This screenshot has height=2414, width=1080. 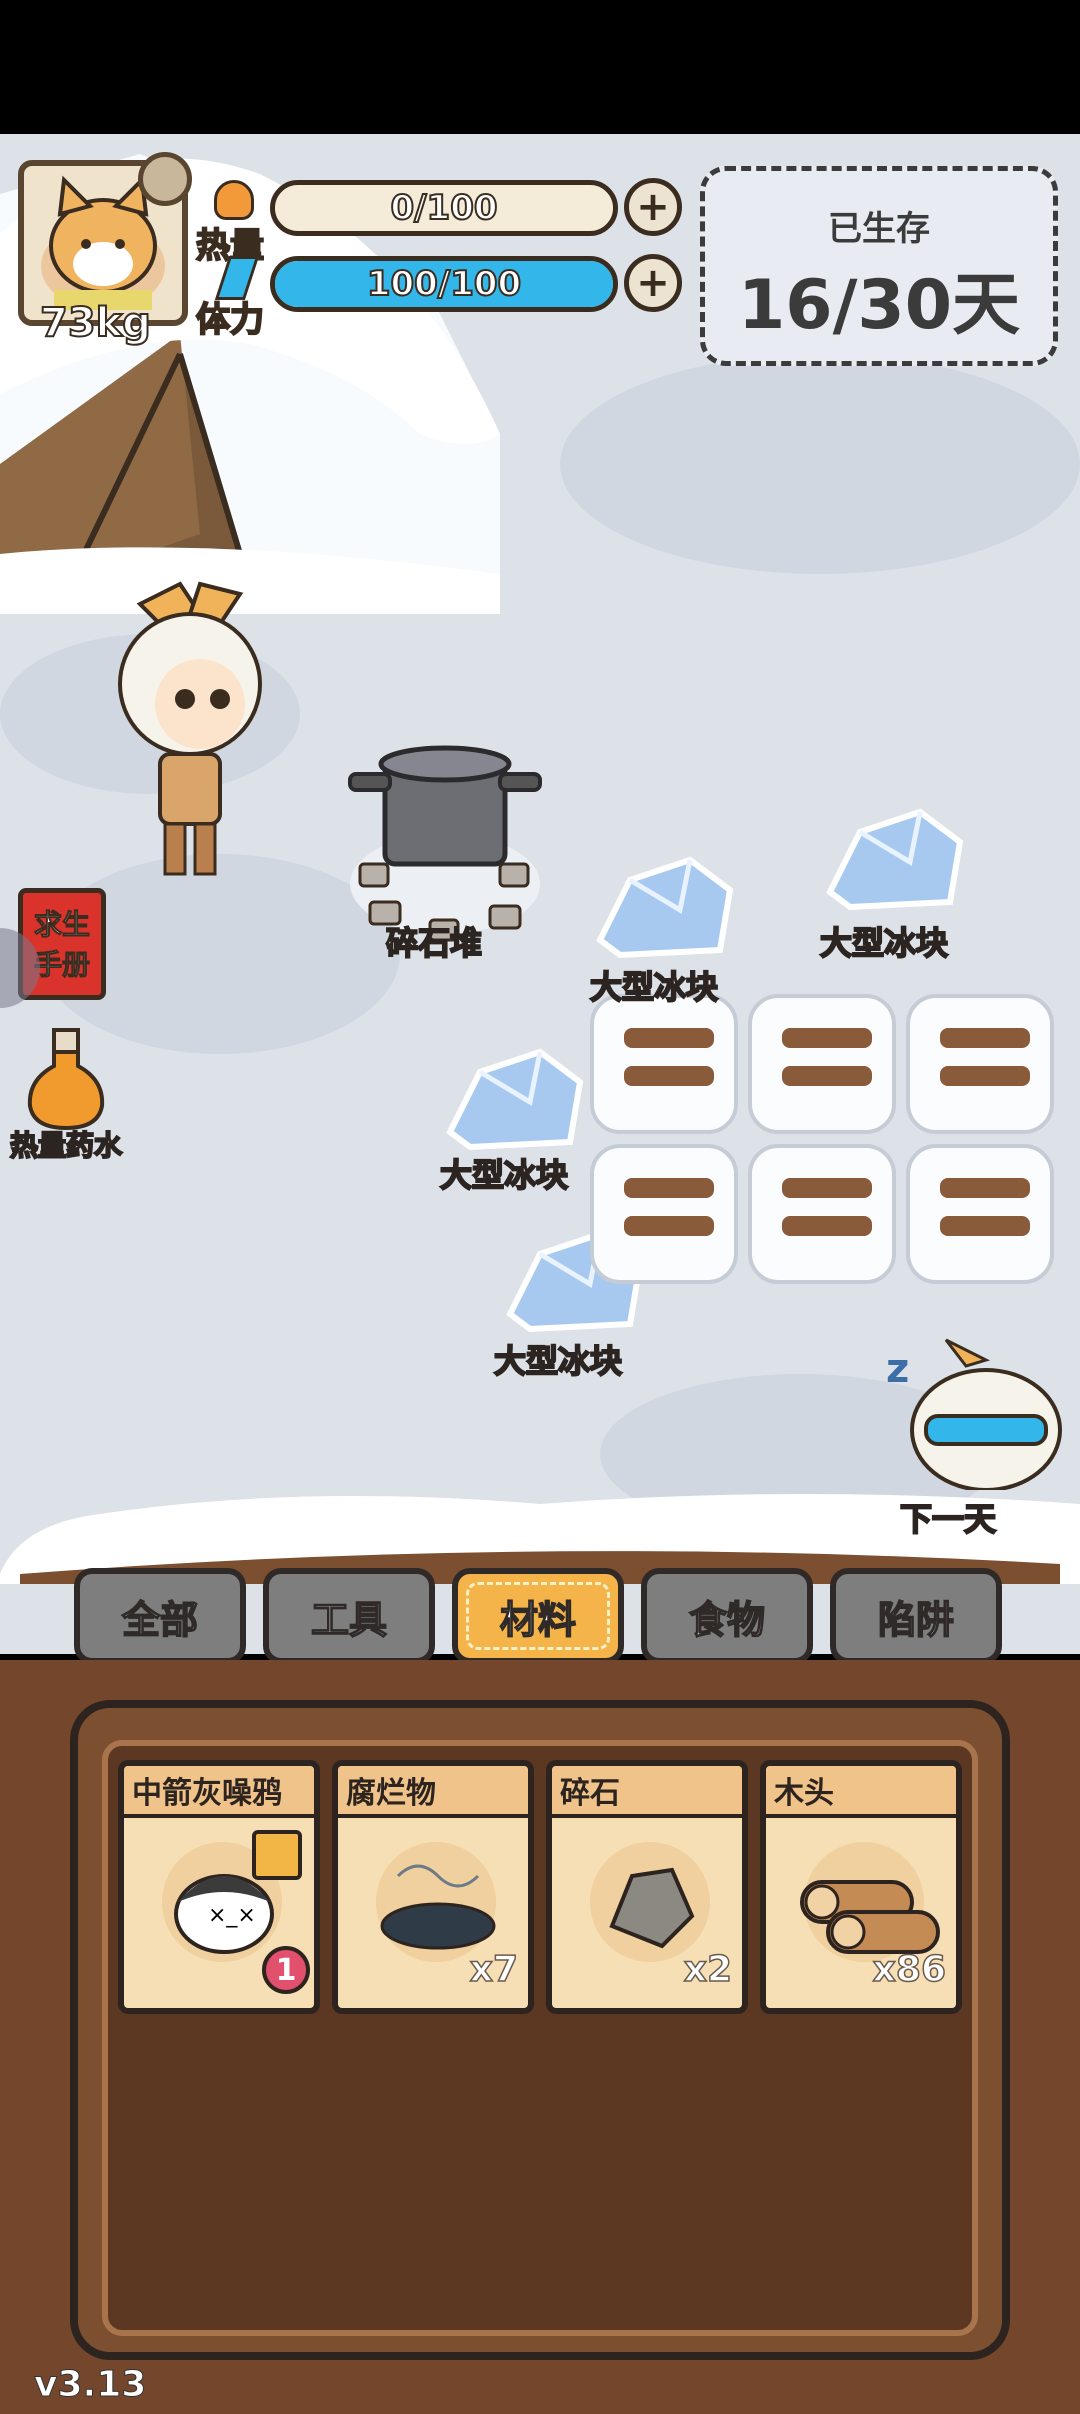 What do you see at coordinates (95, 323) in the screenshot?
I see `player-weight: 73kg` at bounding box center [95, 323].